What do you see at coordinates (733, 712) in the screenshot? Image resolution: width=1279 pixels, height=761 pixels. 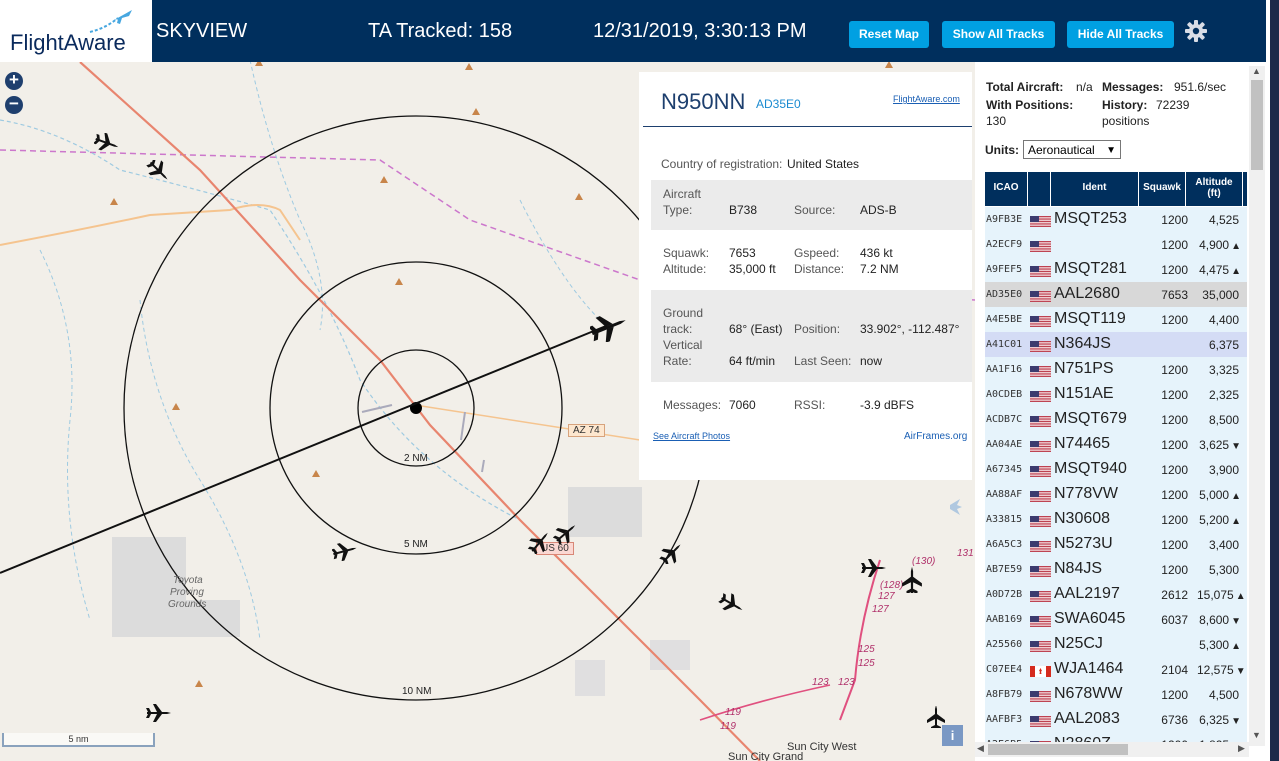 I see `route-number: 119` at bounding box center [733, 712].